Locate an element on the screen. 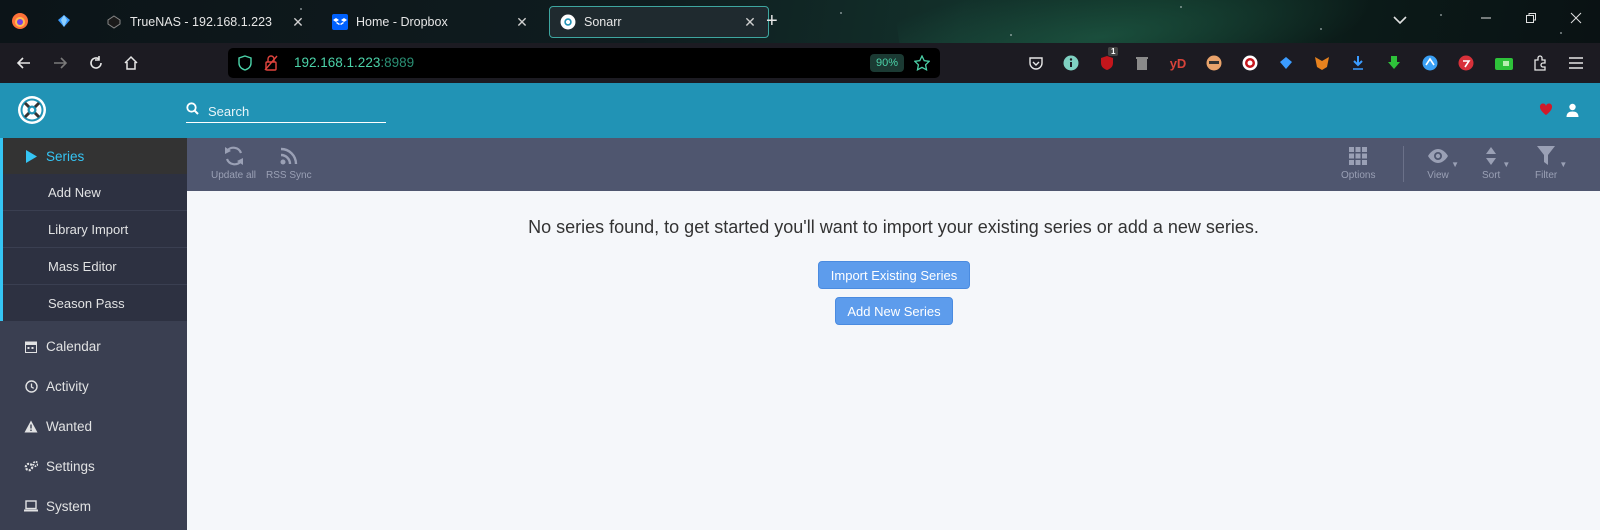 Image resolution: width=1600 pixels, height=530 pixels. s-extension-icon is located at coordinates (1250, 63).